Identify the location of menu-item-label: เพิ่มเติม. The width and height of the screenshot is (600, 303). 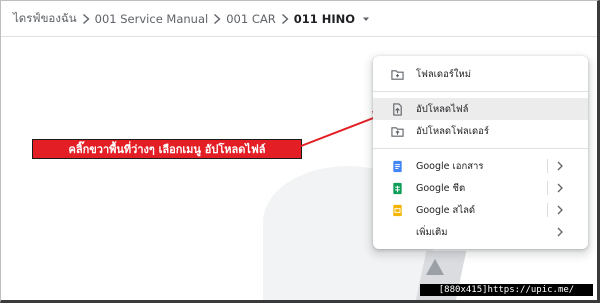
(432, 232).